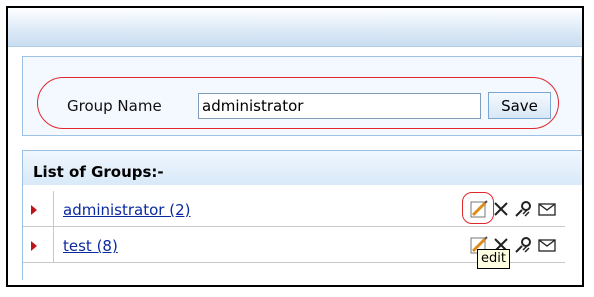 This screenshot has height=297, width=594. What do you see at coordinates (339, 106) in the screenshot?
I see `group-name-input` at bounding box center [339, 106].